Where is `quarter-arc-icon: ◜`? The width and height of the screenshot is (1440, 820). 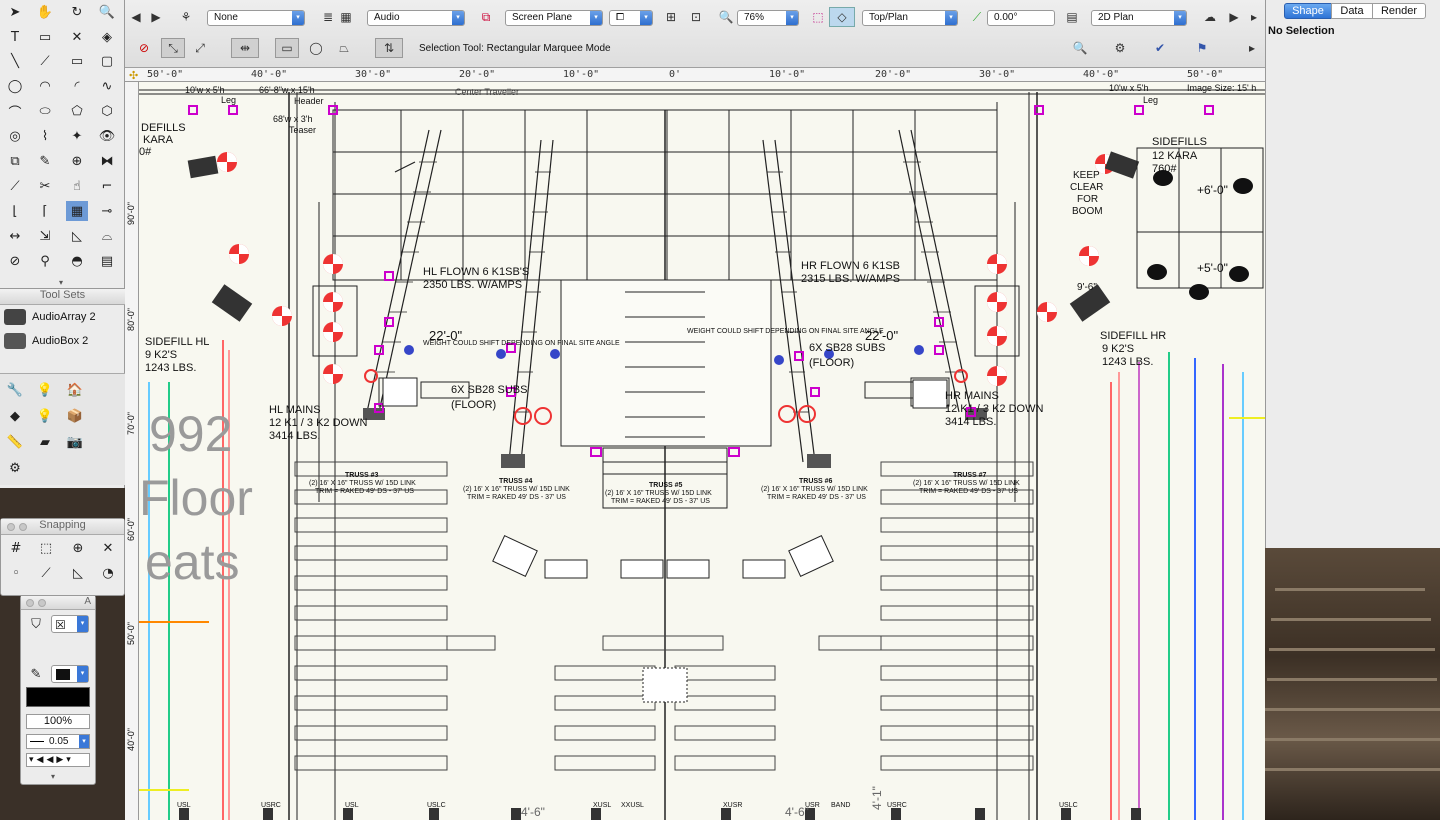 quarter-arc-icon: ◜ is located at coordinates (77, 86).